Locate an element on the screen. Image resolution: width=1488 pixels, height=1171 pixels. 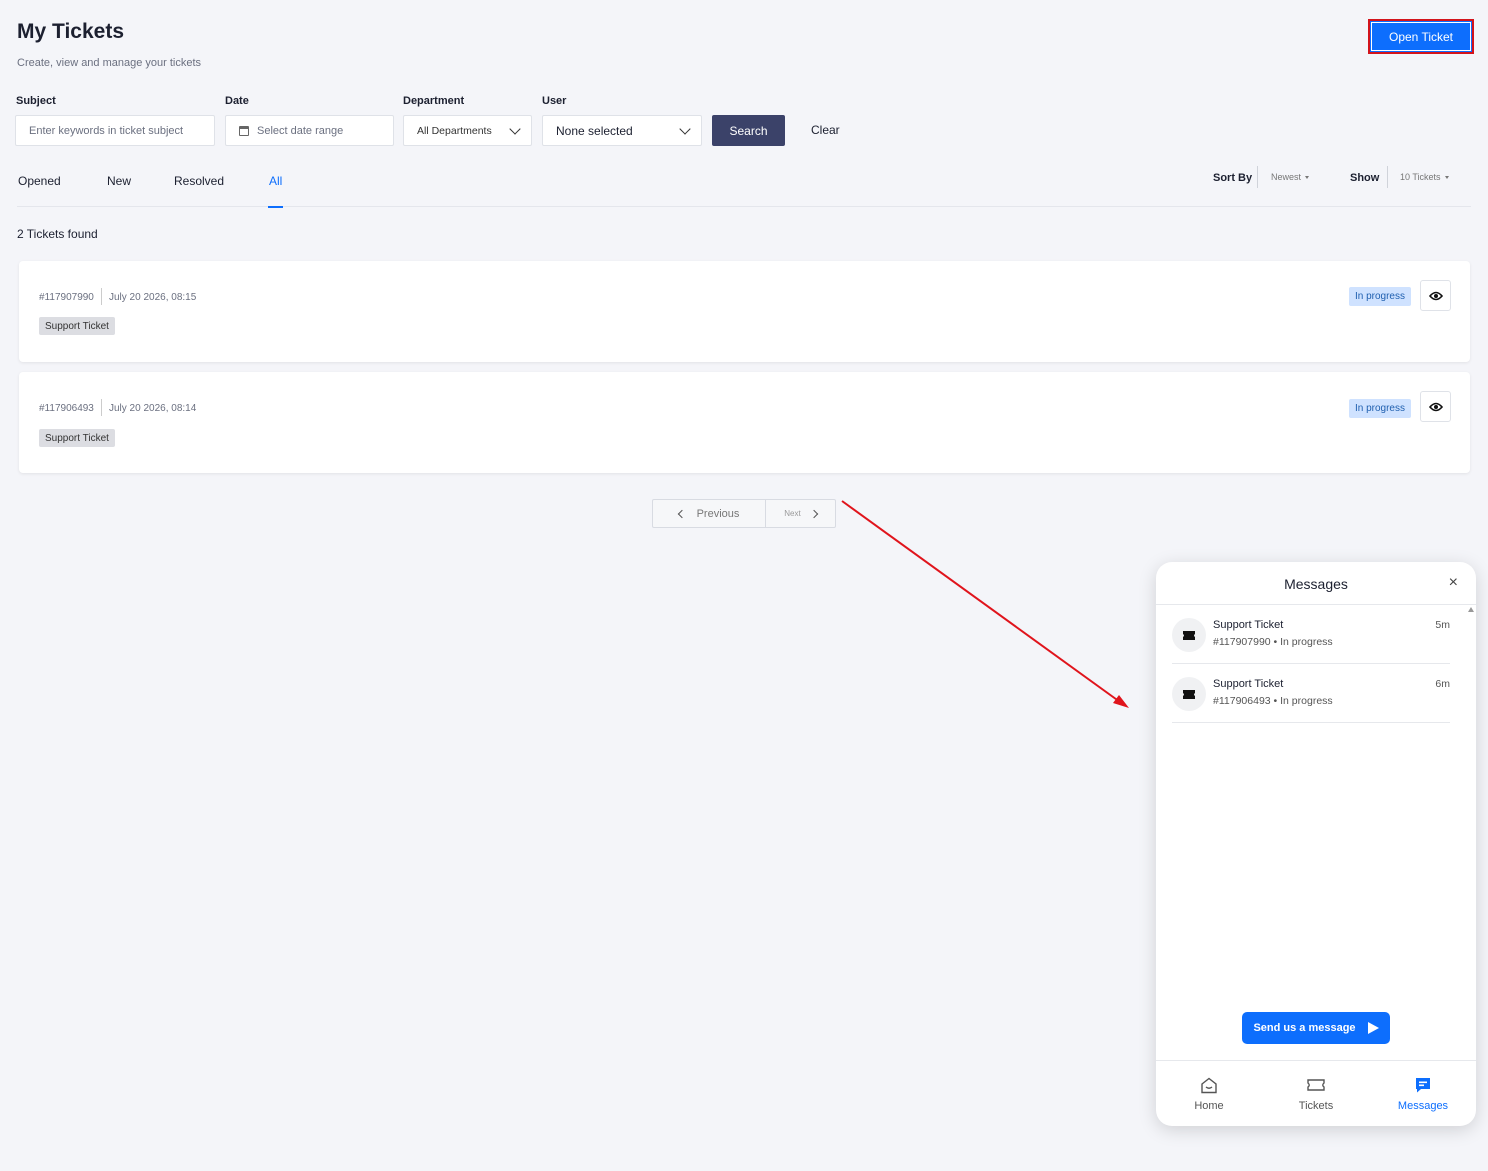
clear-button: Clear is located at coordinates (825, 130).